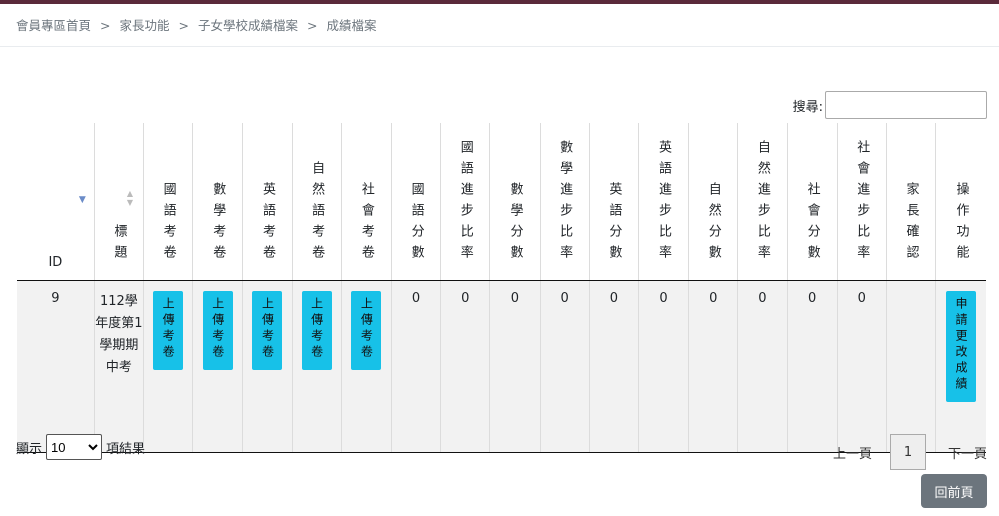 Image resolution: width=999 pixels, height=516 pixels. Describe the element at coordinates (218, 224) in the screenshot. I see `column-header-label: 數學考卷` at that location.